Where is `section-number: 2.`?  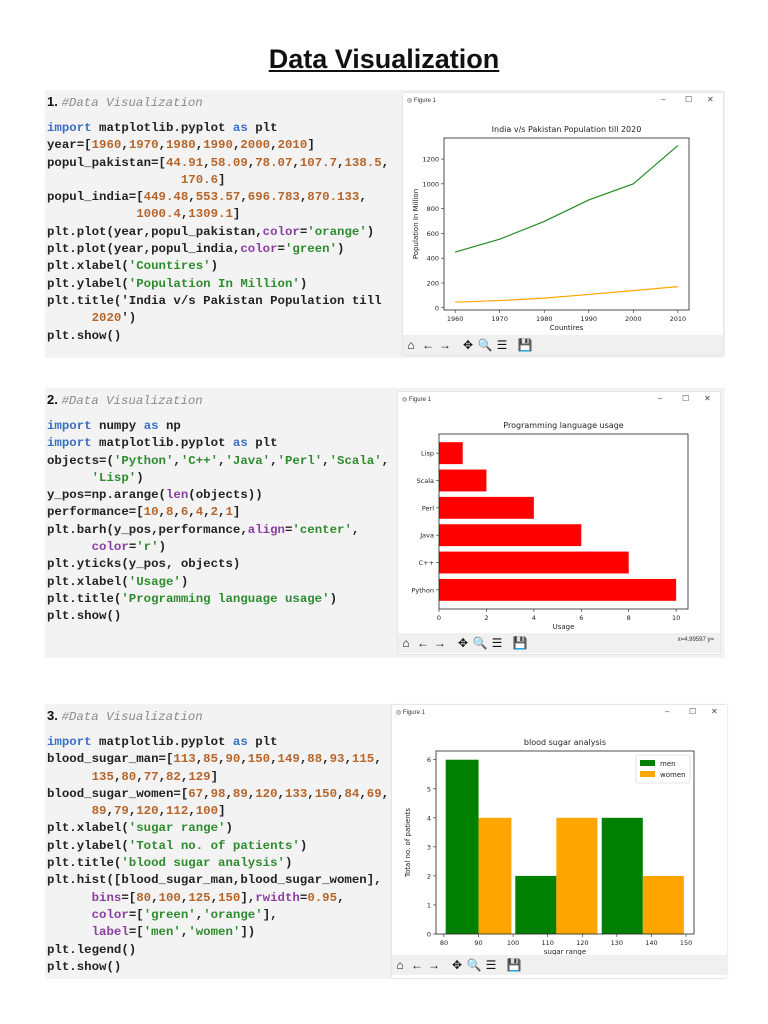 section-number: 2. is located at coordinates (54, 399).